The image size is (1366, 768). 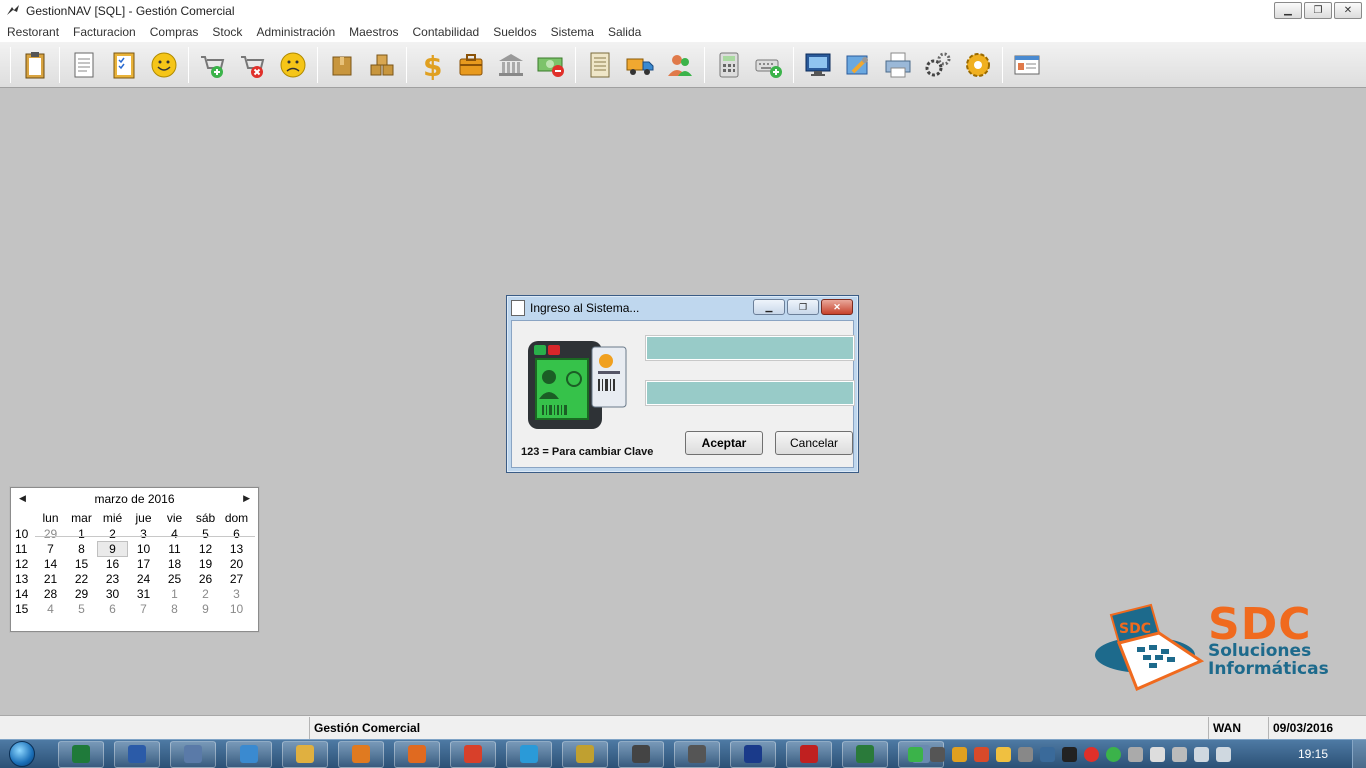 What do you see at coordinates (35, 65) in the screenshot?
I see `clipboard-icon` at bounding box center [35, 65].